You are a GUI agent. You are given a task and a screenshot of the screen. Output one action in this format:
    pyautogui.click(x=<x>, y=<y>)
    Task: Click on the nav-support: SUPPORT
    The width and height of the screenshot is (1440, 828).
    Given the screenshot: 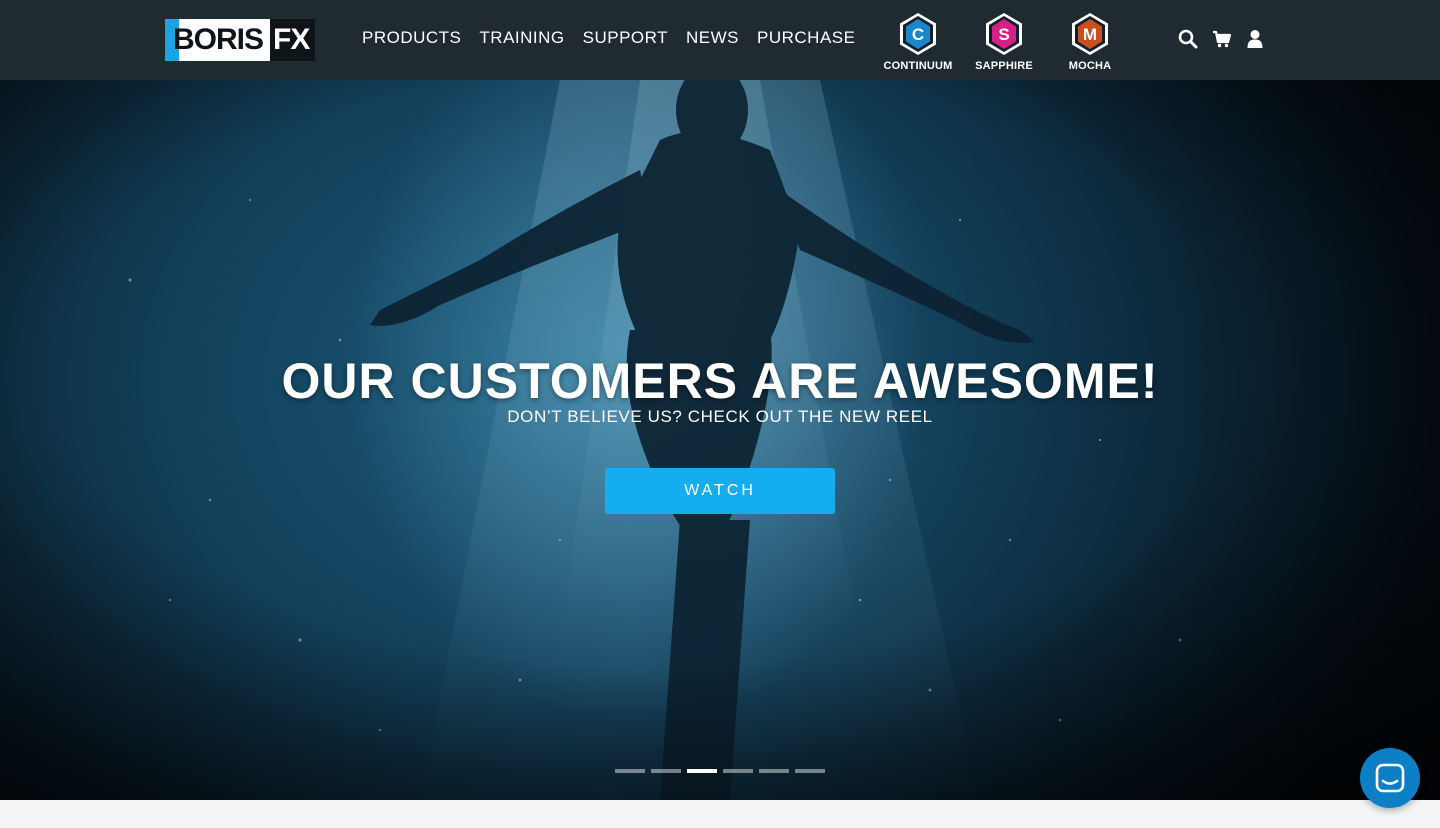 What is the action you would take?
    pyautogui.click(x=625, y=38)
    